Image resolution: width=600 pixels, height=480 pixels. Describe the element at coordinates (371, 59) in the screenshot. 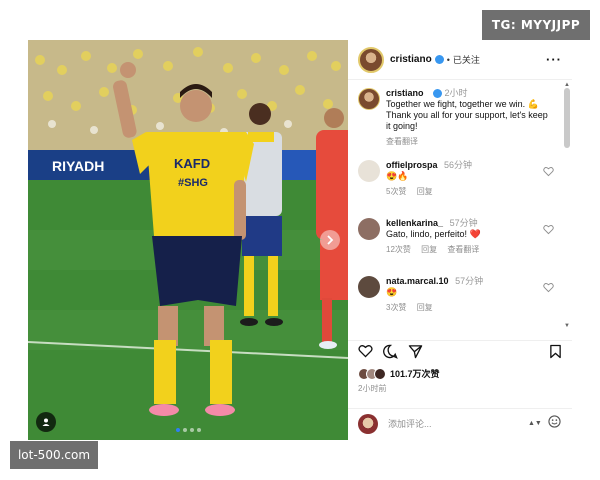

I see `author-avatar` at that location.